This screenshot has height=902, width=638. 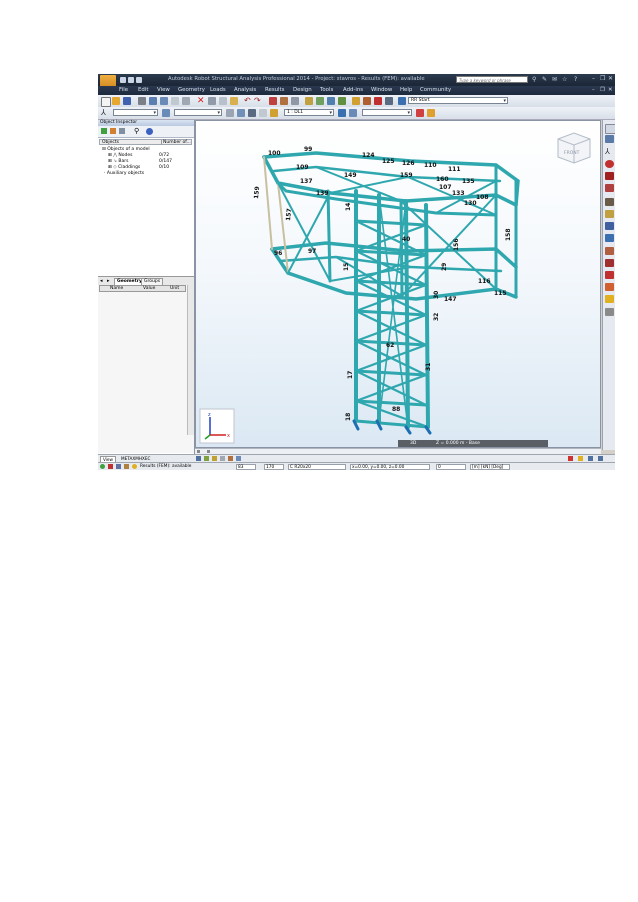 I want to click on favorites-icon: ☆, so click(x=564, y=79).